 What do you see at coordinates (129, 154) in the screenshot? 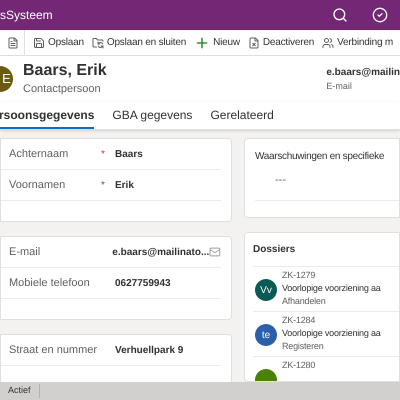
I see `field-value: Baars` at bounding box center [129, 154].